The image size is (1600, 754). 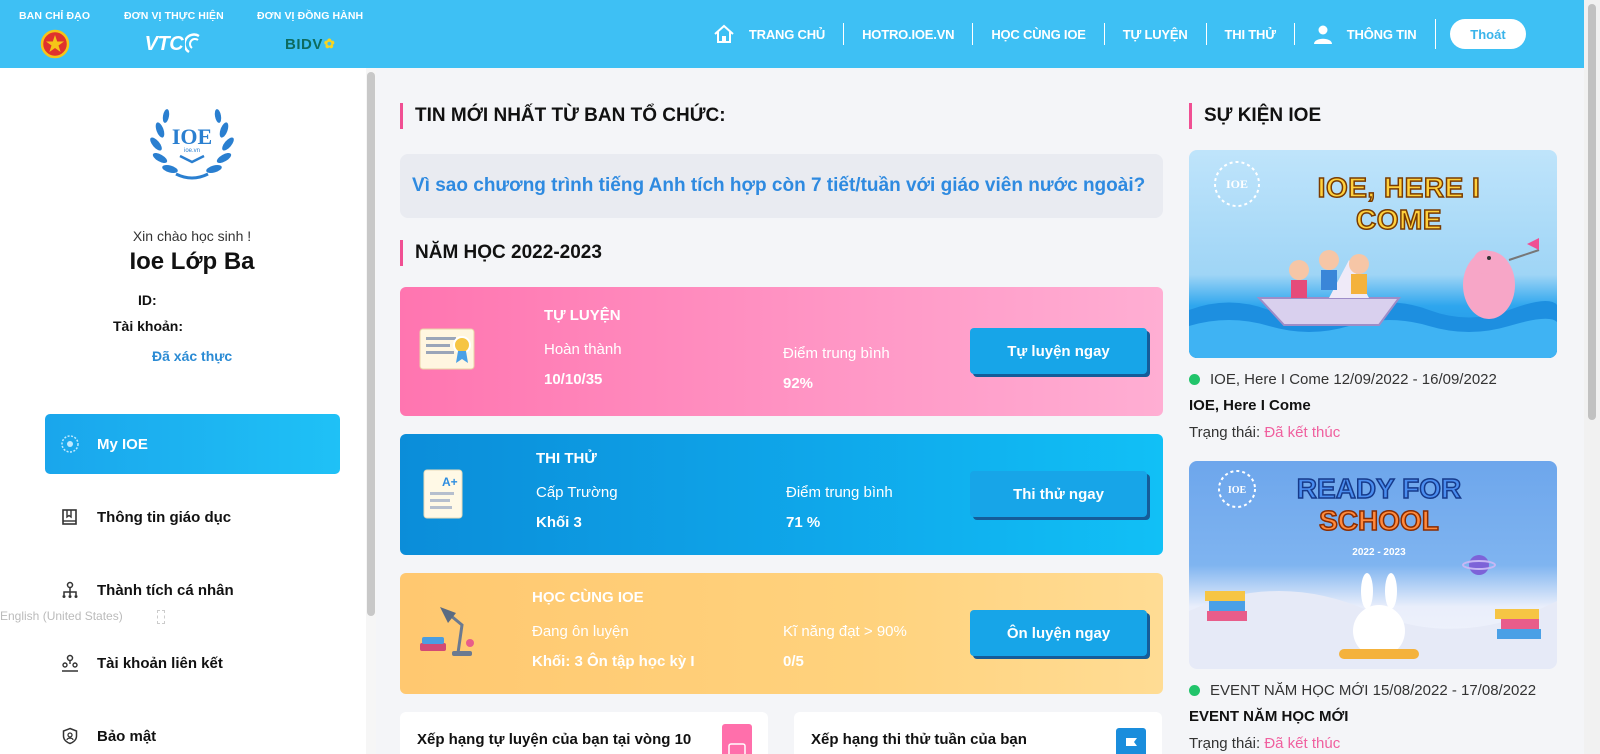 I want to click on mock-test-level-label: Cấp Trường, so click(x=577, y=492).